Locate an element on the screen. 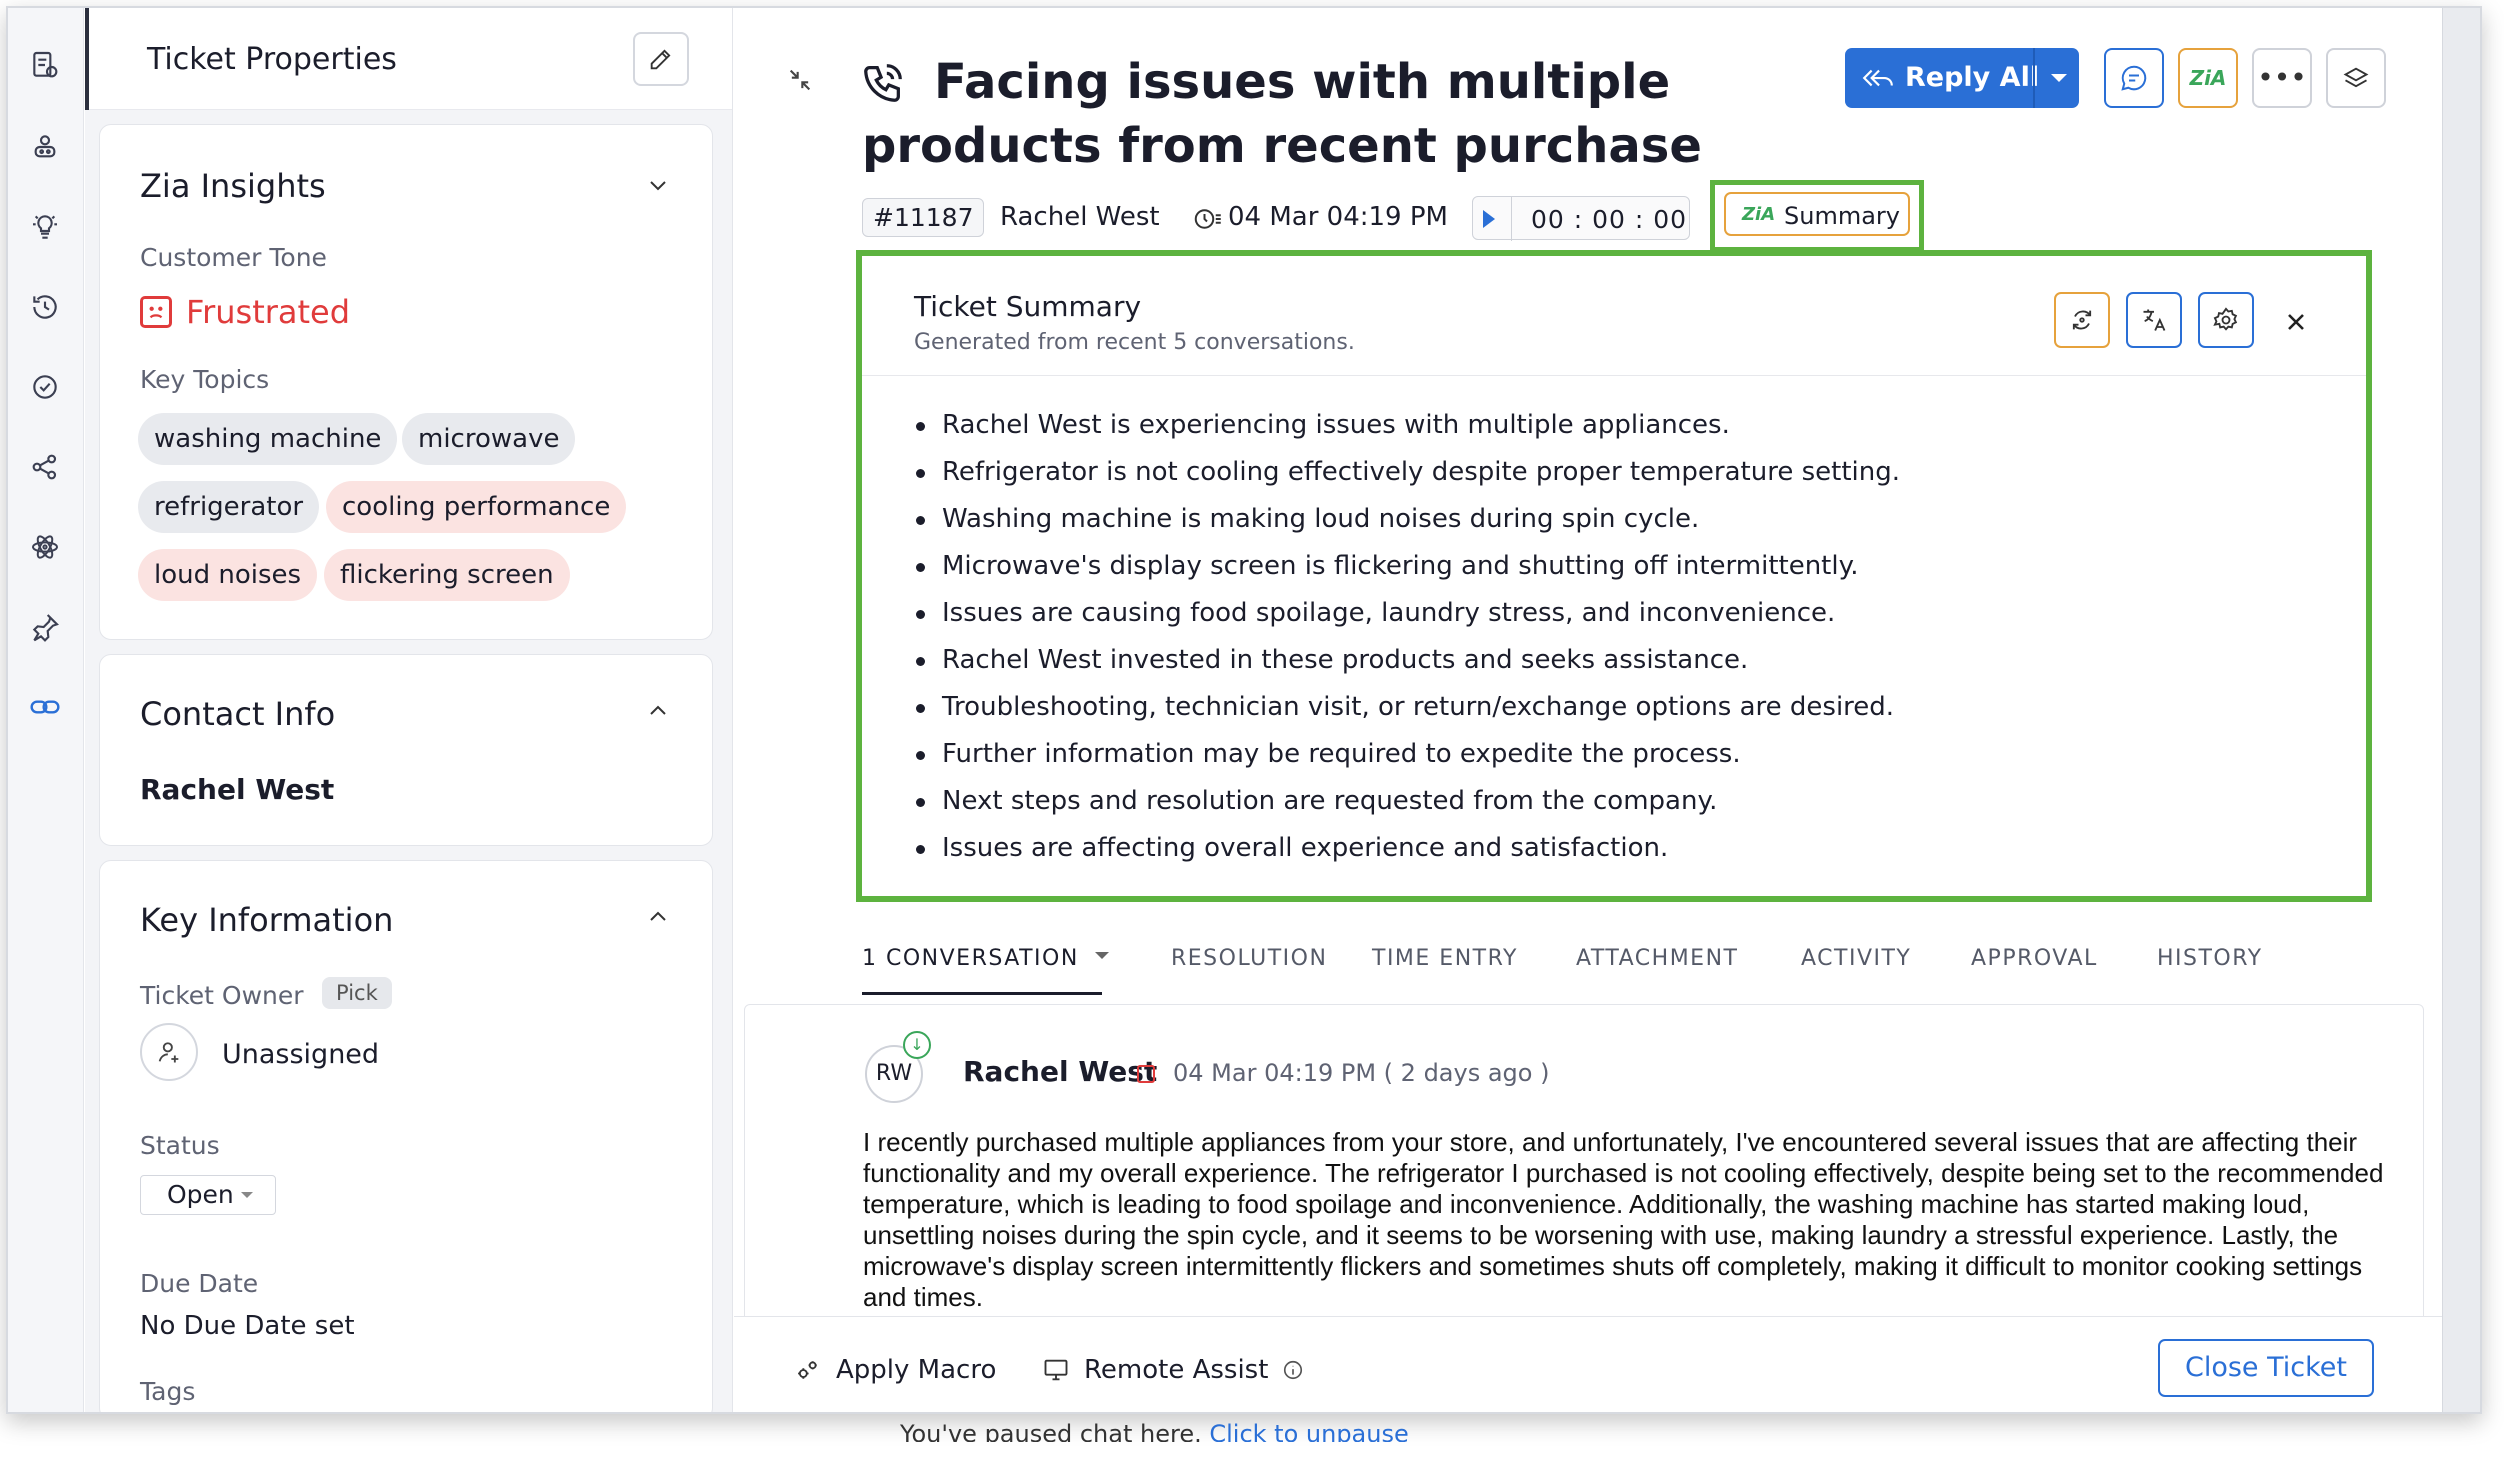  due-date-value: No Due Date set is located at coordinates (247, 1326).